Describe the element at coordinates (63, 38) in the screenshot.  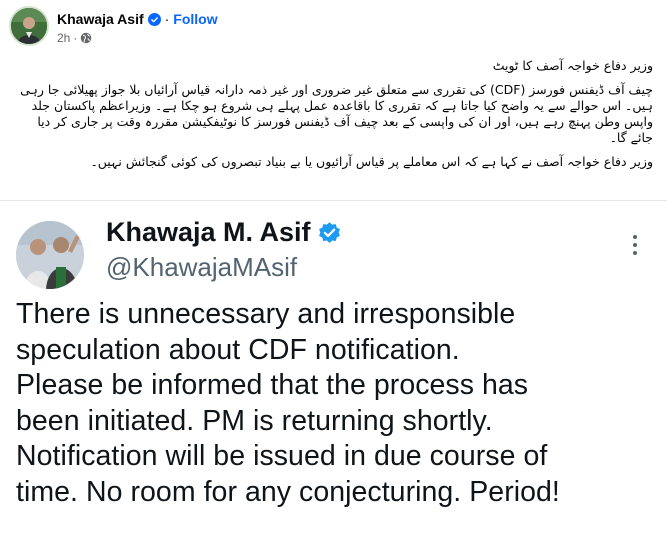
I see `post-timestamp: 2h` at that location.